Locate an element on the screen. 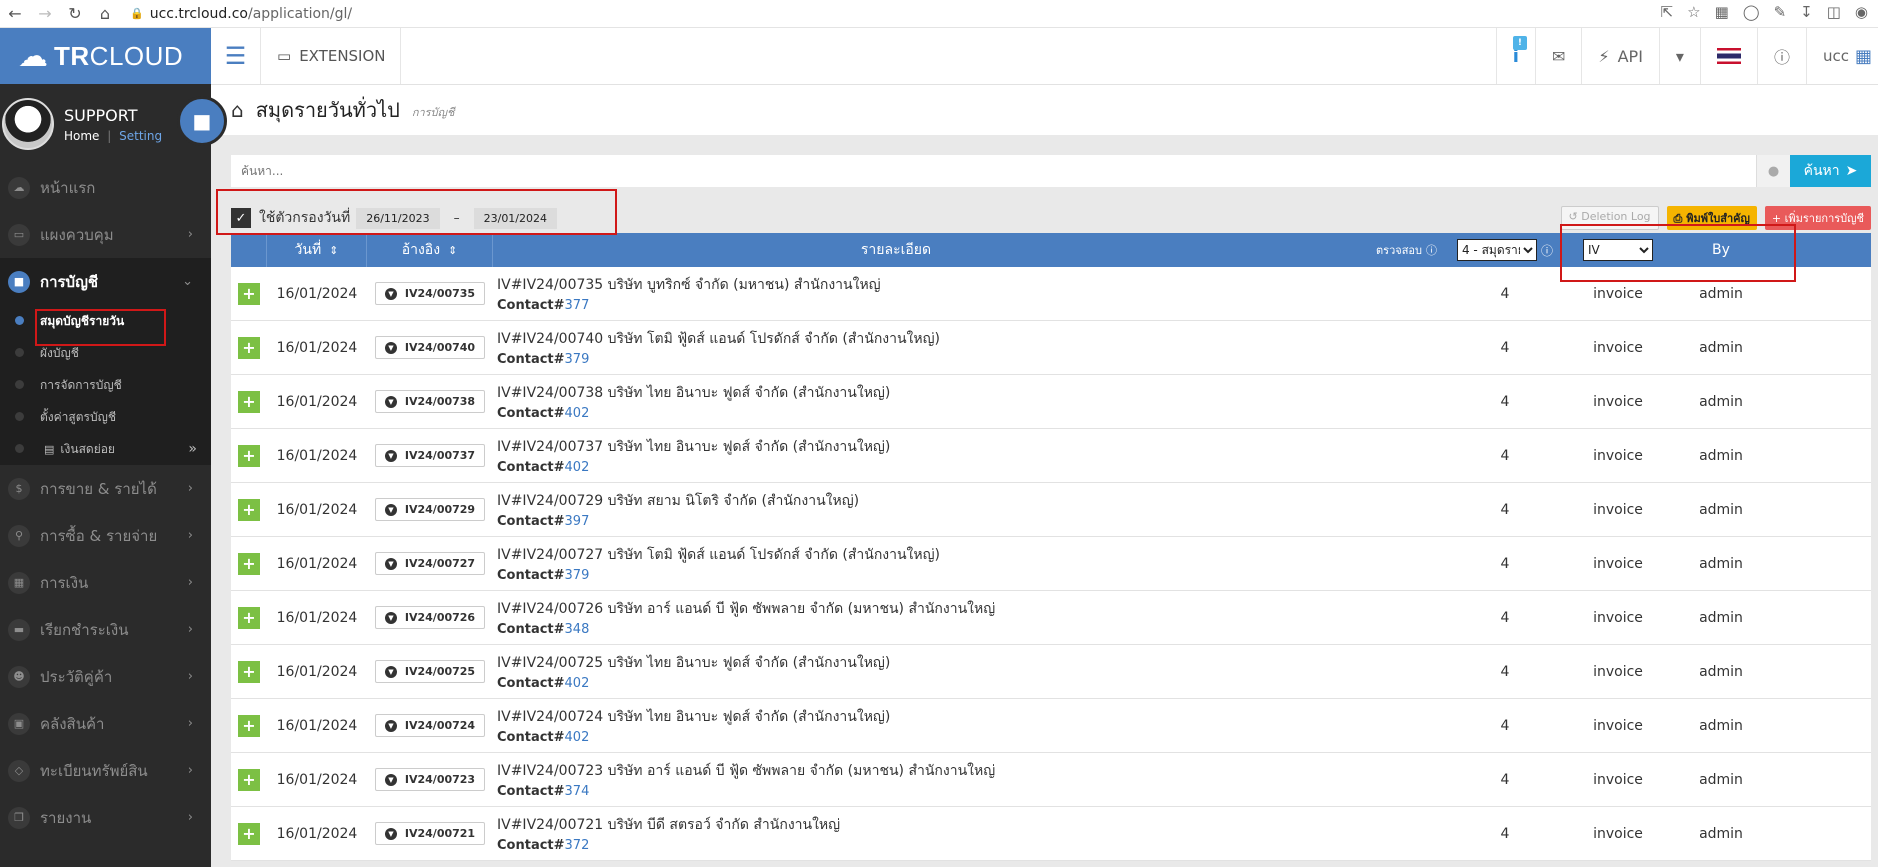 Image resolution: width=1878 pixels, height=867 pixels. date-from-input: 26/11/2023 is located at coordinates (398, 218).